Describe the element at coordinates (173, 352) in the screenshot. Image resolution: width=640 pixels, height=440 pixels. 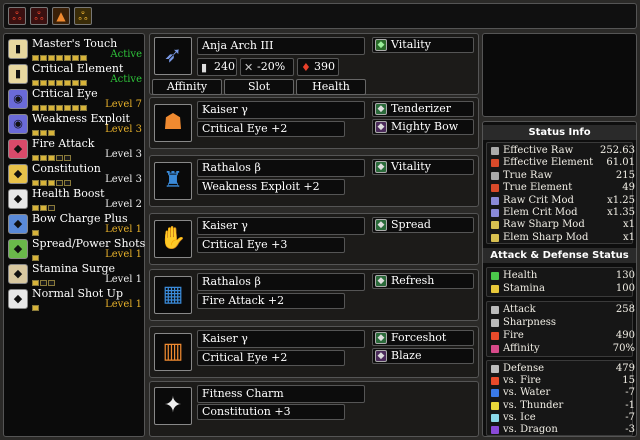
I see `armor-piece-icon: ▥` at that location.